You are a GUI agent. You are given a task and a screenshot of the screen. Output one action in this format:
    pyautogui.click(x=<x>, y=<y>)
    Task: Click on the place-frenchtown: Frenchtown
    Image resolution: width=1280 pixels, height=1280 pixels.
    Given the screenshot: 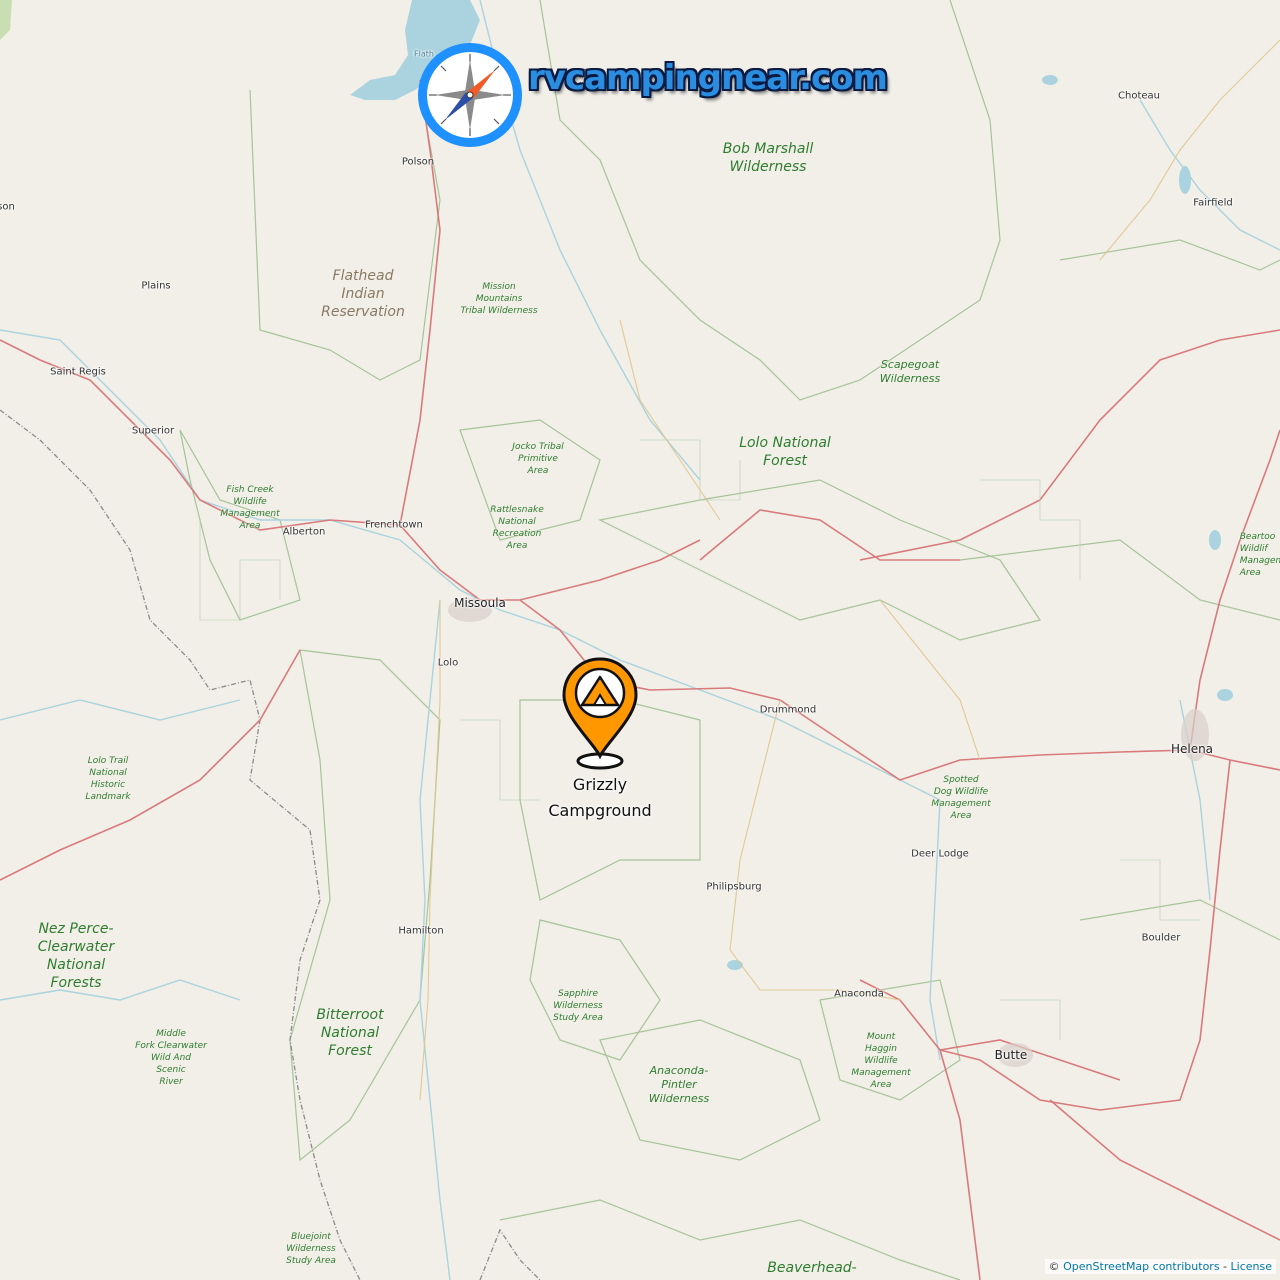 What is the action you would take?
    pyautogui.click(x=394, y=525)
    